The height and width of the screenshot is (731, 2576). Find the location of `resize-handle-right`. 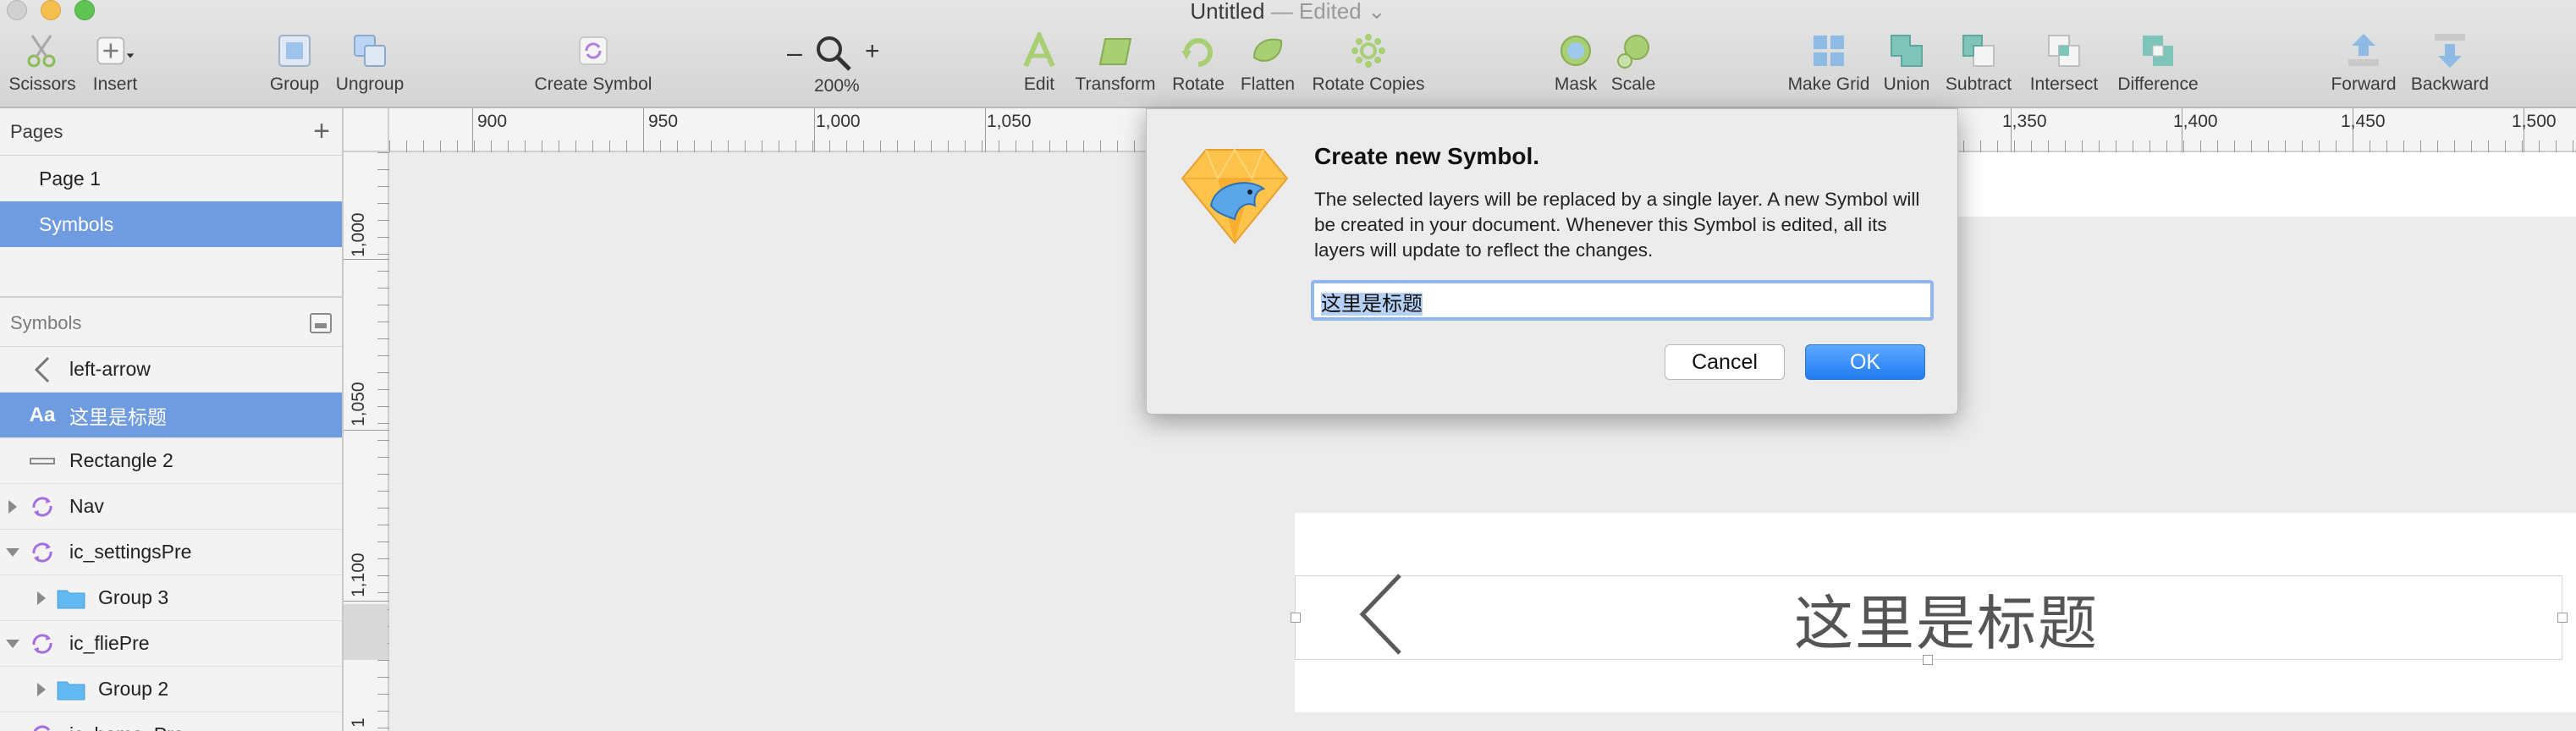

resize-handle-right is located at coordinates (2562, 618).